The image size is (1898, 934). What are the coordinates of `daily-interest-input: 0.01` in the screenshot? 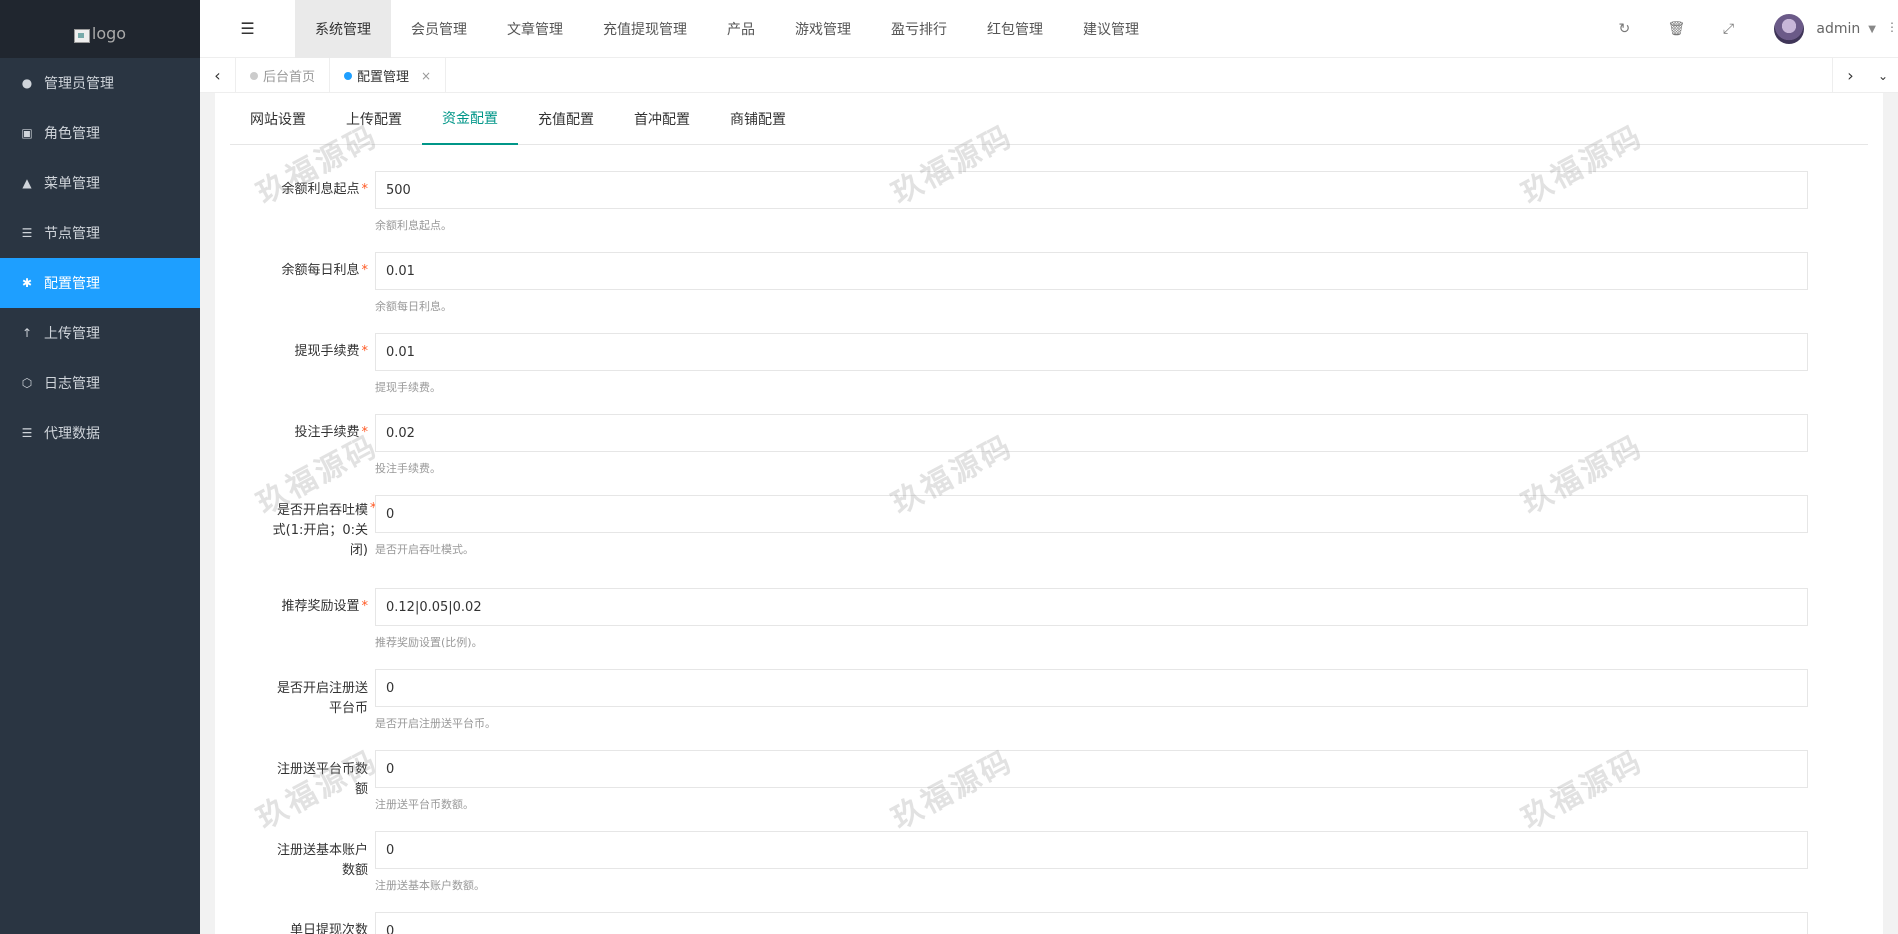 It's located at (1091, 271).